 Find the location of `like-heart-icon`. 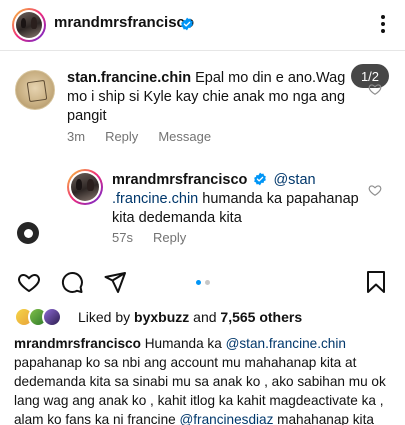

like-heart-icon is located at coordinates (29, 282).